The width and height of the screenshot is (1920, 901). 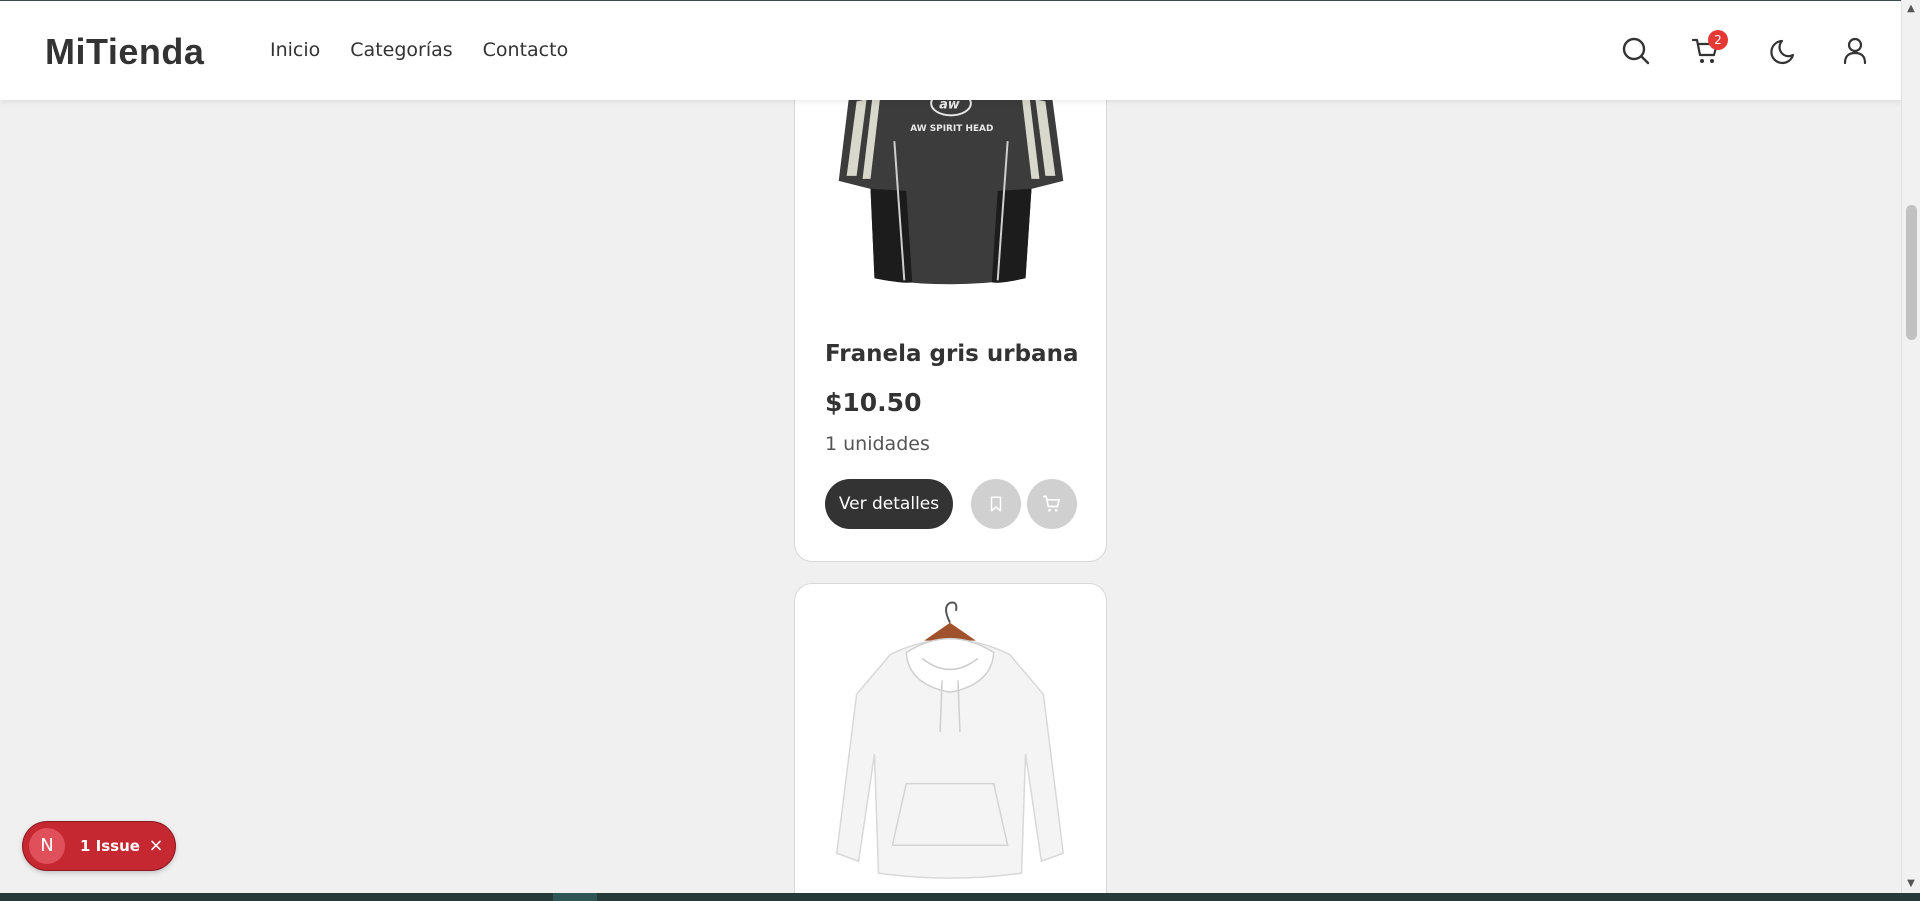 I want to click on brand-logo: MiTienda, so click(x=124, y=52).